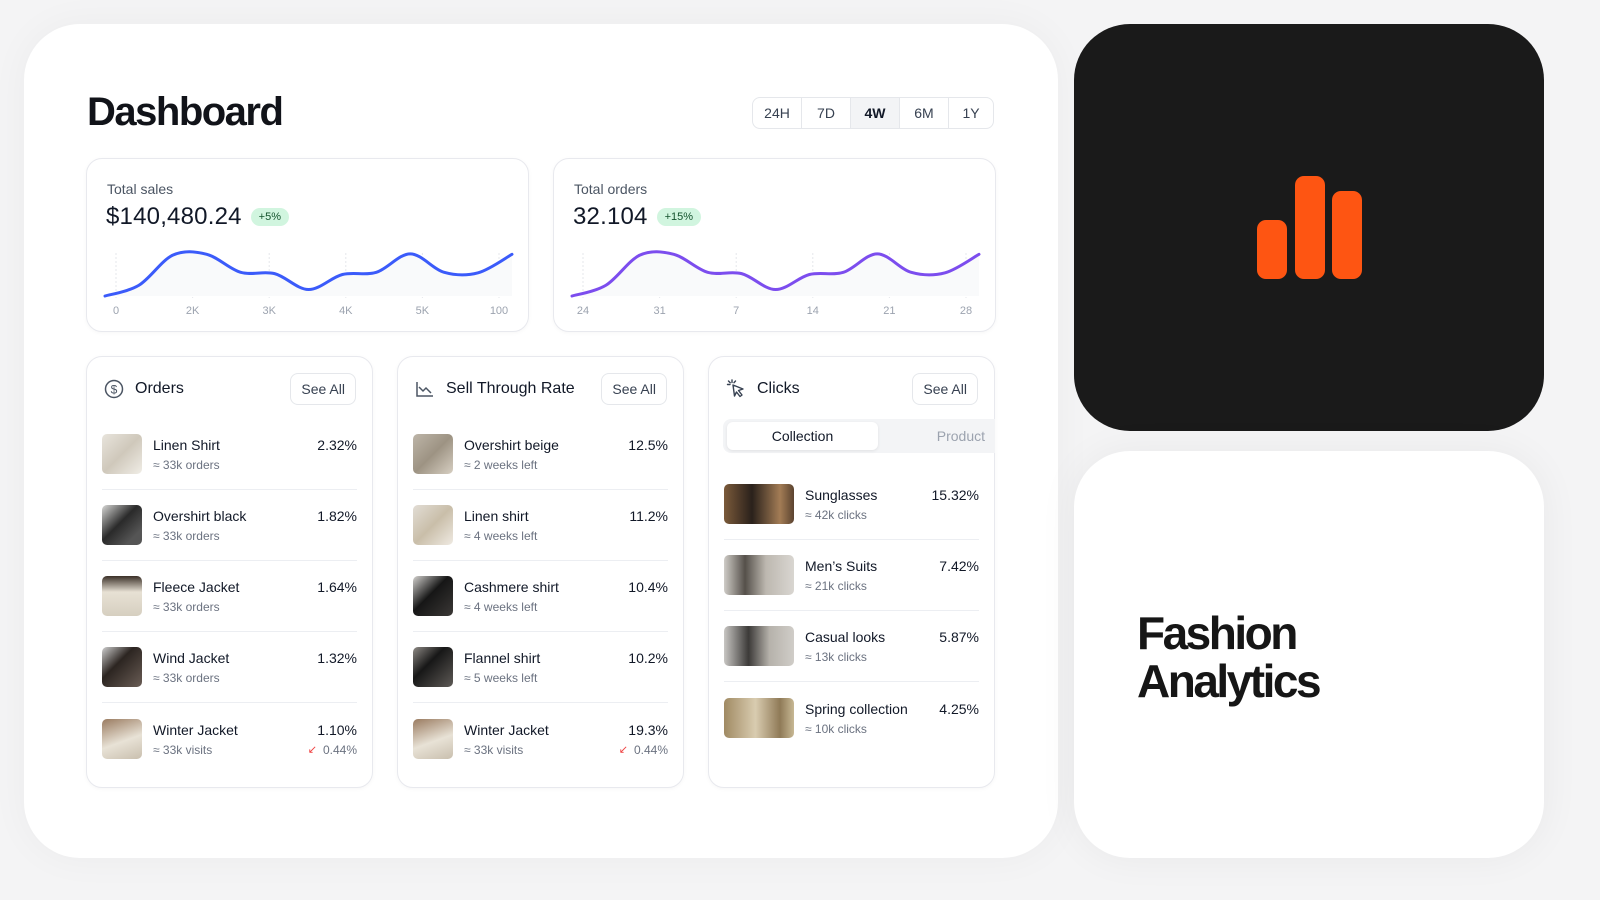 This screenshot has height=900, width=1600. Describe the element at coordinates (875, 113) in the screenshot. I see `range-4w-button: 4W` at that location.